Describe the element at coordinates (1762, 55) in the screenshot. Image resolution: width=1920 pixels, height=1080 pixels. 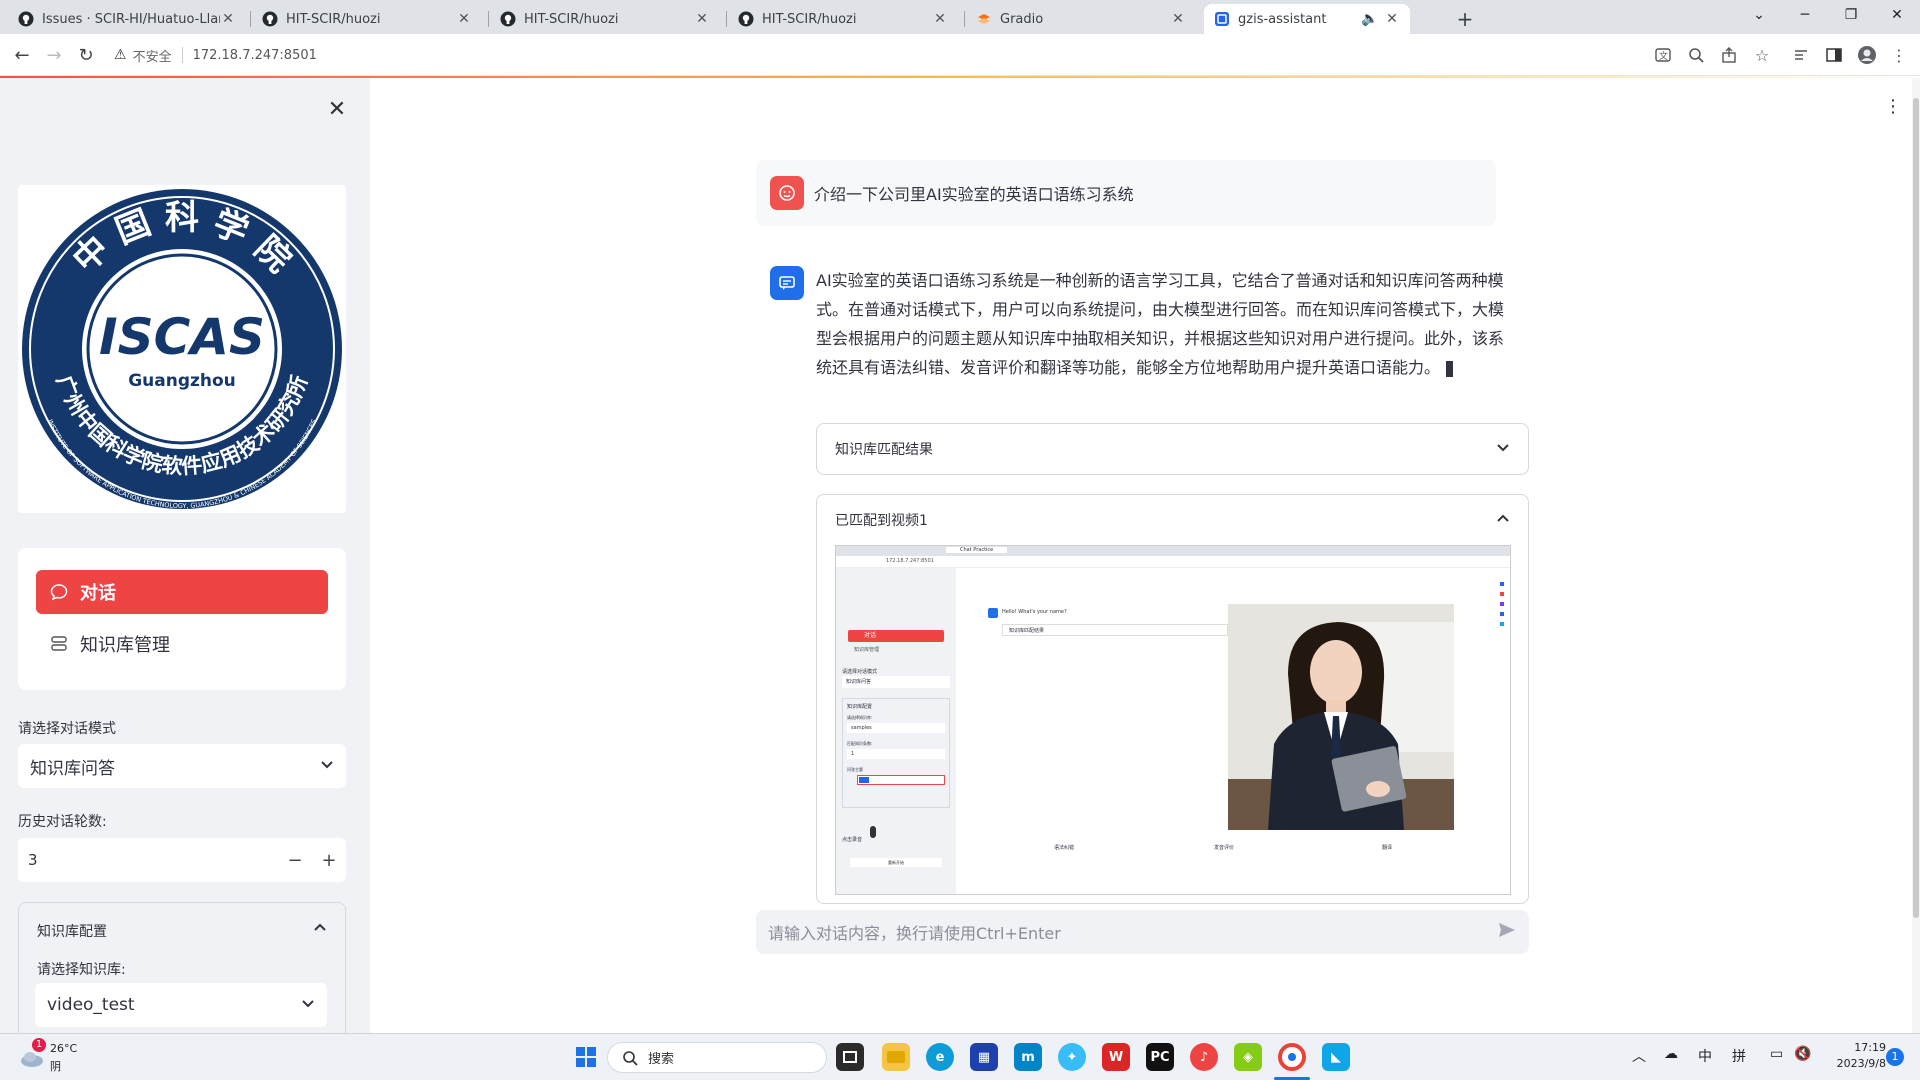
I see `bookmark-star-icon: ☆` at that location.